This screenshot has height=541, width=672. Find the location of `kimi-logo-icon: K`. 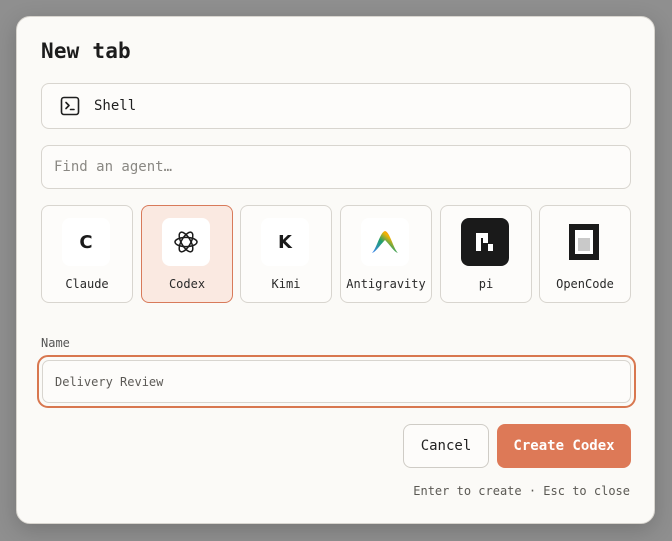

kimi-logo-icon: K is located at coordinates (285, 242).